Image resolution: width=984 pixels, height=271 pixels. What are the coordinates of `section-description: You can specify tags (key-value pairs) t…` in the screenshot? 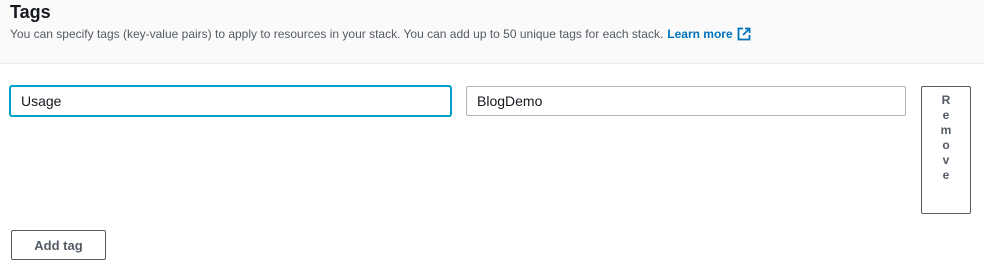 It's located at (380, 34).